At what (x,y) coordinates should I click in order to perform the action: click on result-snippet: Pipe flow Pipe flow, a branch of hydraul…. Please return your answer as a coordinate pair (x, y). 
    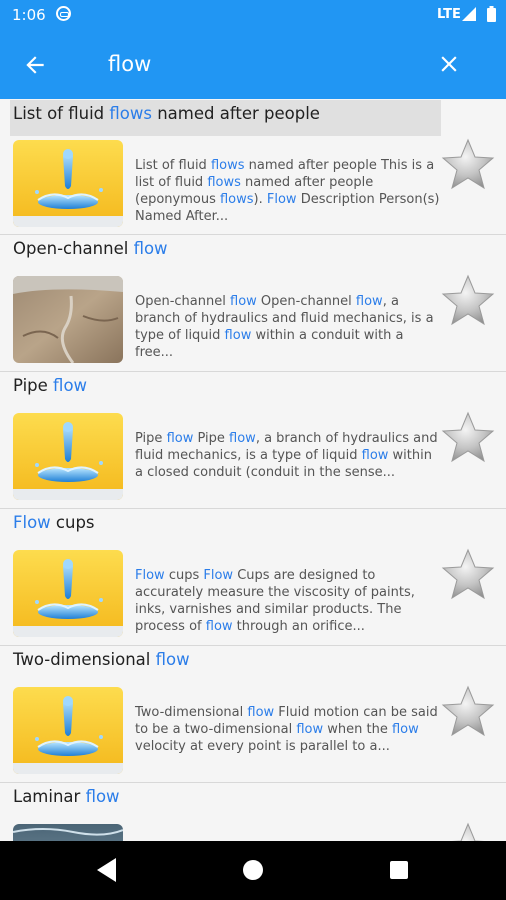
    Looking at the image, I should click on (286, 455).